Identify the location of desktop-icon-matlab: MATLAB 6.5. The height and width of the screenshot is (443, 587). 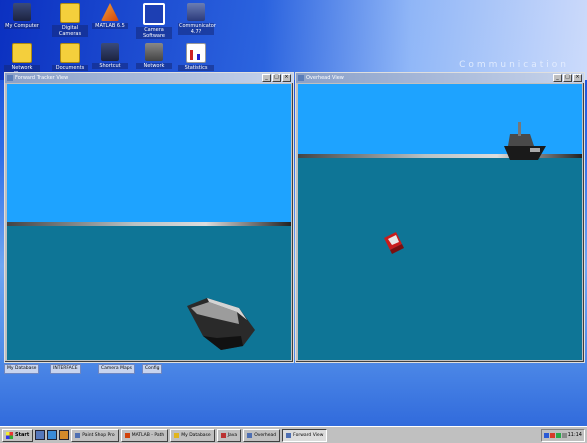
(110, 16).